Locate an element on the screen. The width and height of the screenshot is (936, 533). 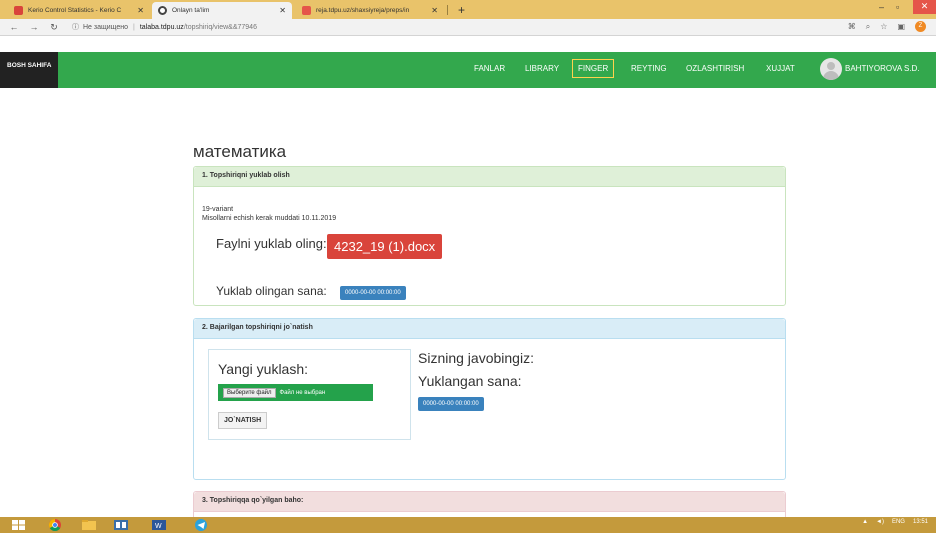
word-icon: W is located at coordinates (159, 525).